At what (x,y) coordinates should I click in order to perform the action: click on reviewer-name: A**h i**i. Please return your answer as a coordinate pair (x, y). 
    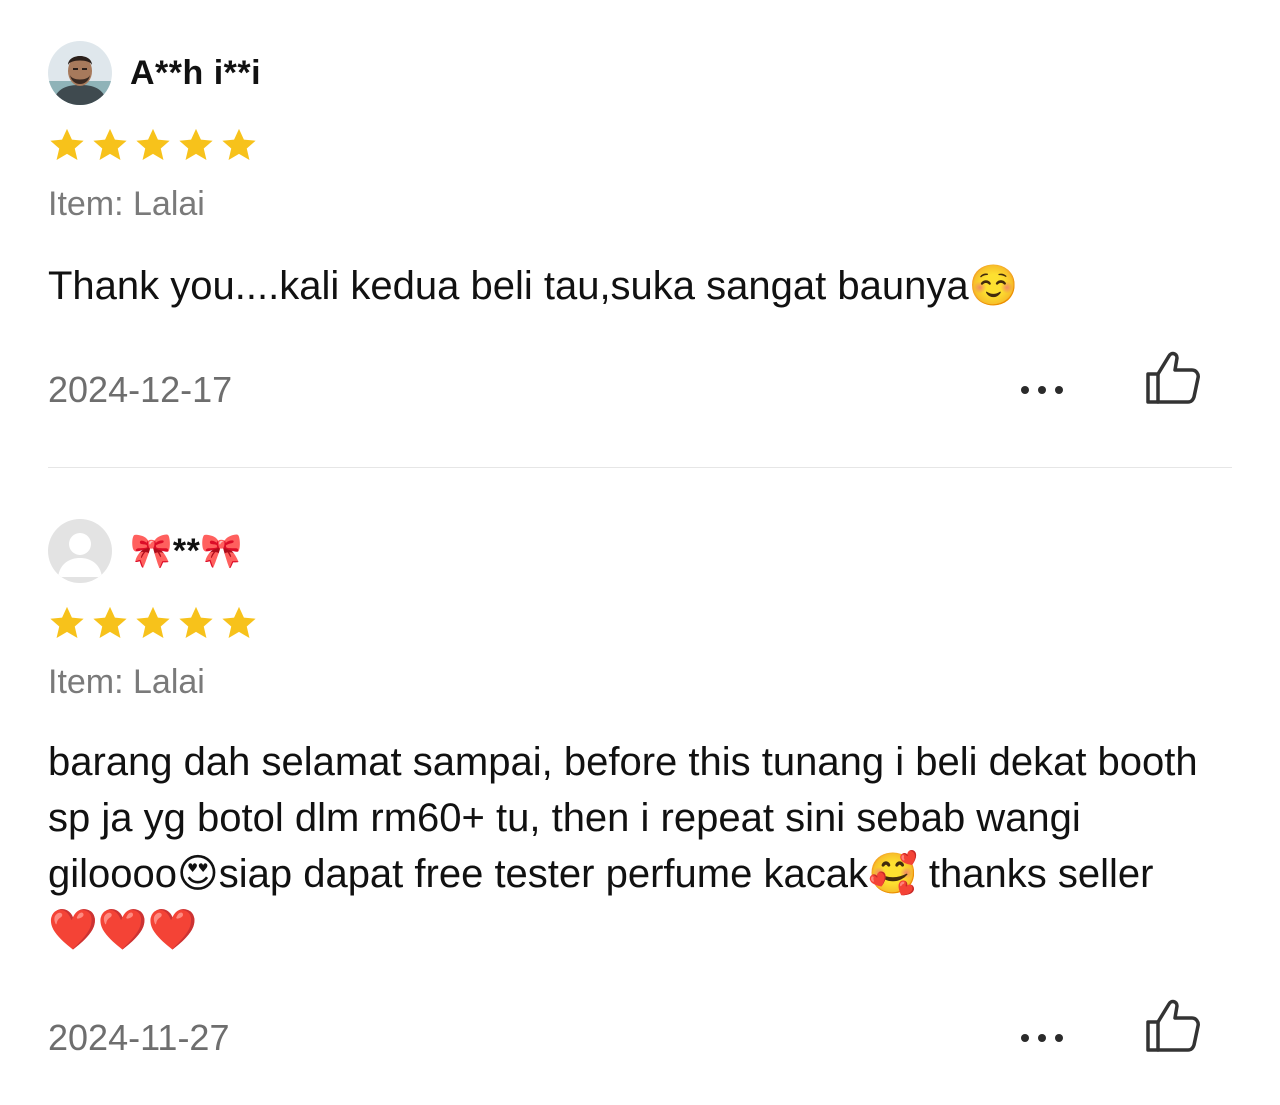
    Looking at the image, I should click on (196, 73).